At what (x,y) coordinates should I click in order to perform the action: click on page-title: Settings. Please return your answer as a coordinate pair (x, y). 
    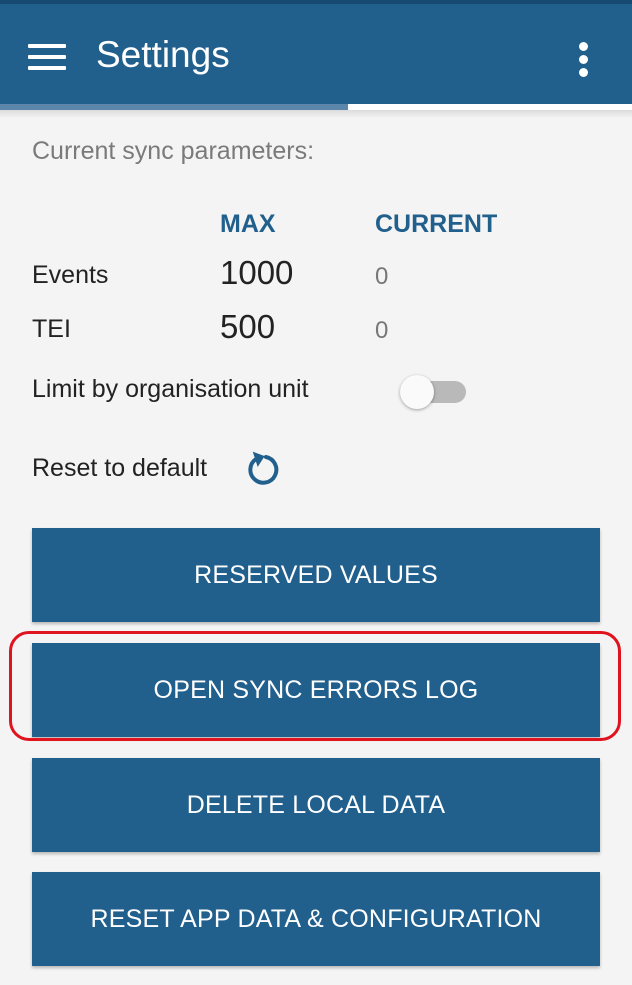
    Looking at the image, I should click on (163, 54).